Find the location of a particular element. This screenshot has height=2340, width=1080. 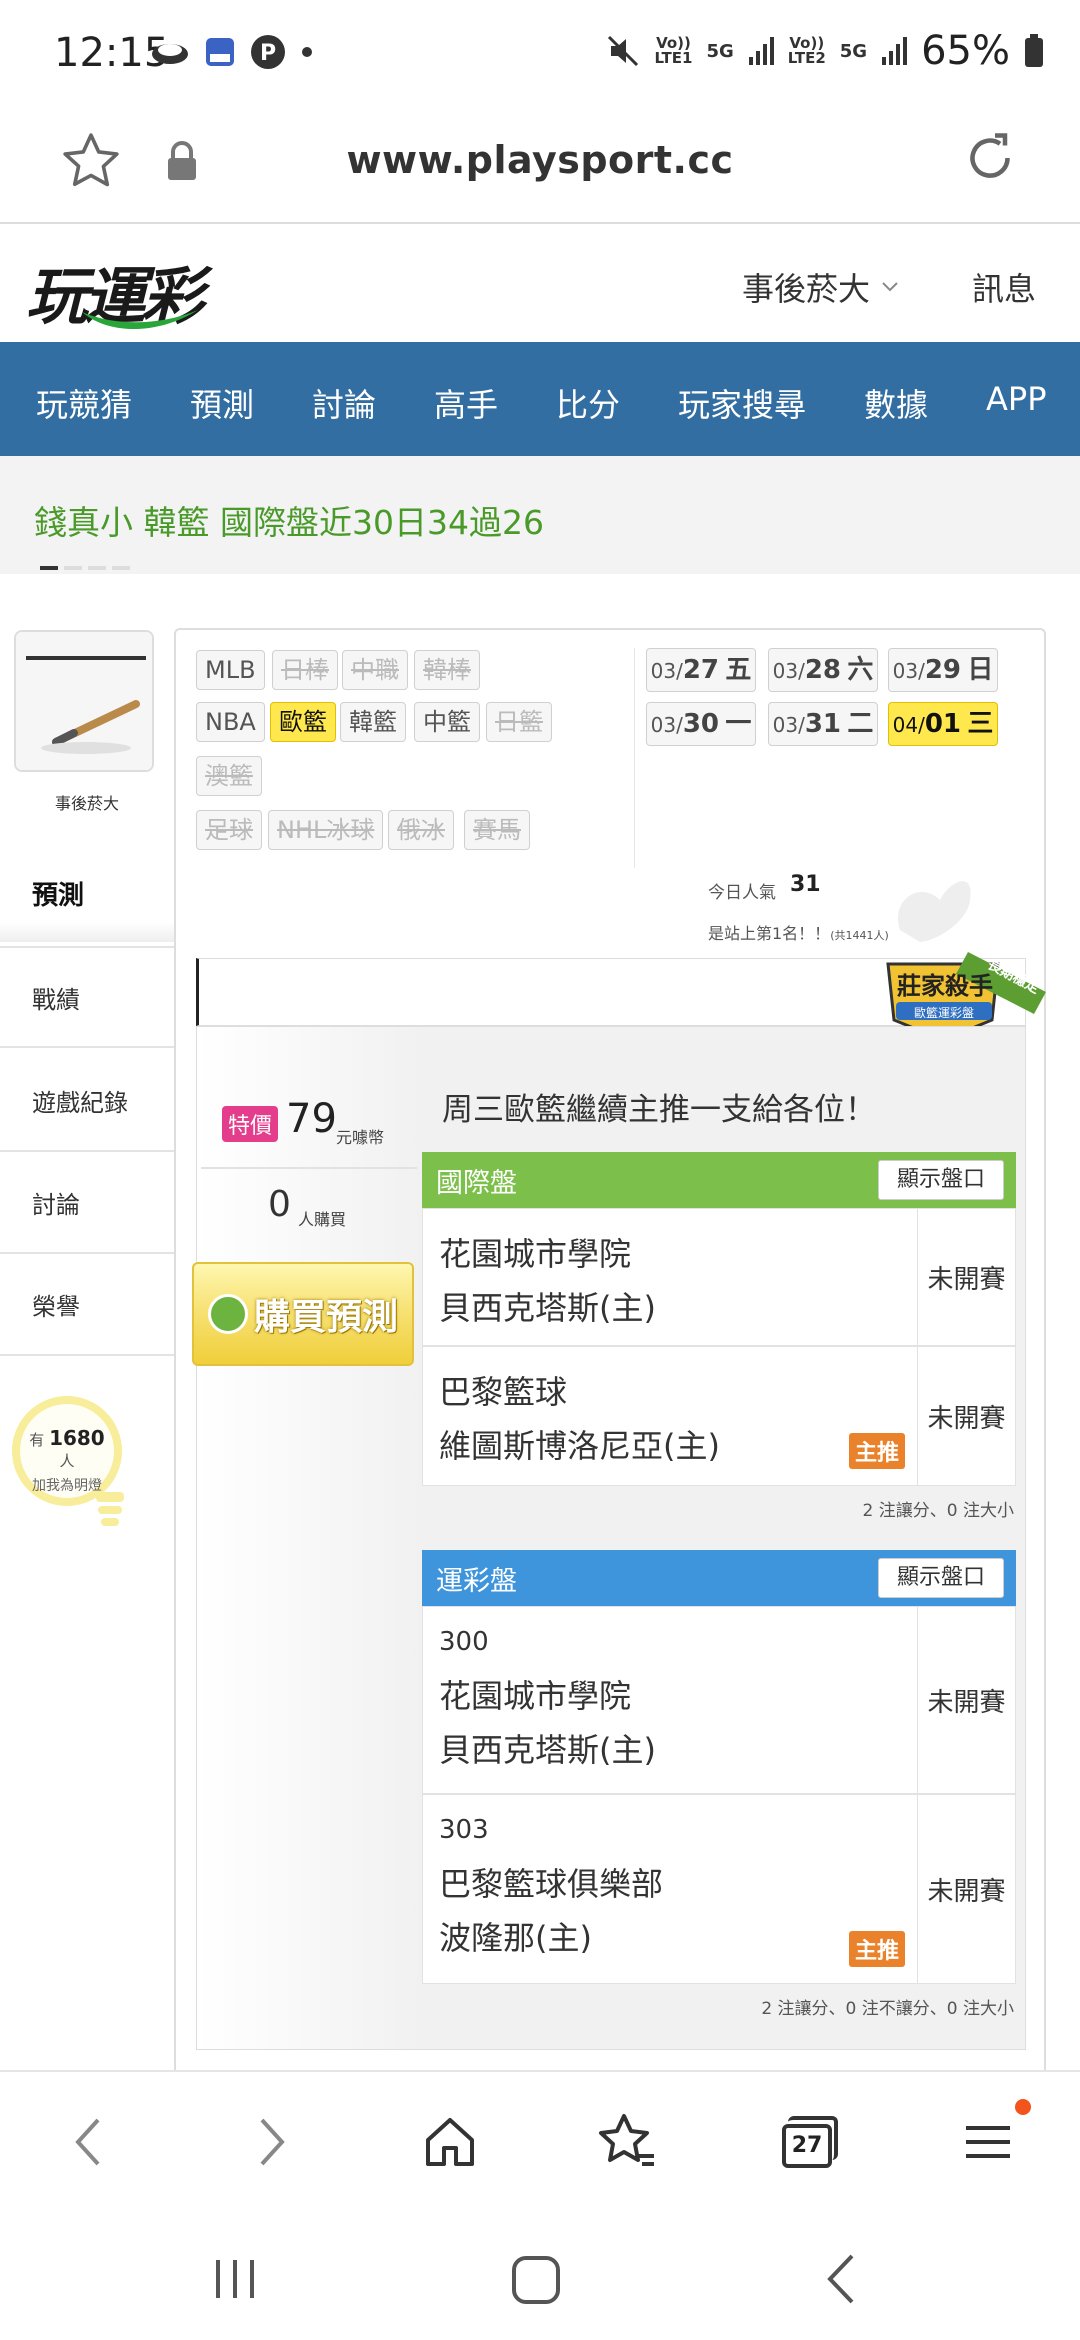

buyers-unit: 人購買 is located at coordinates (322, 1219).